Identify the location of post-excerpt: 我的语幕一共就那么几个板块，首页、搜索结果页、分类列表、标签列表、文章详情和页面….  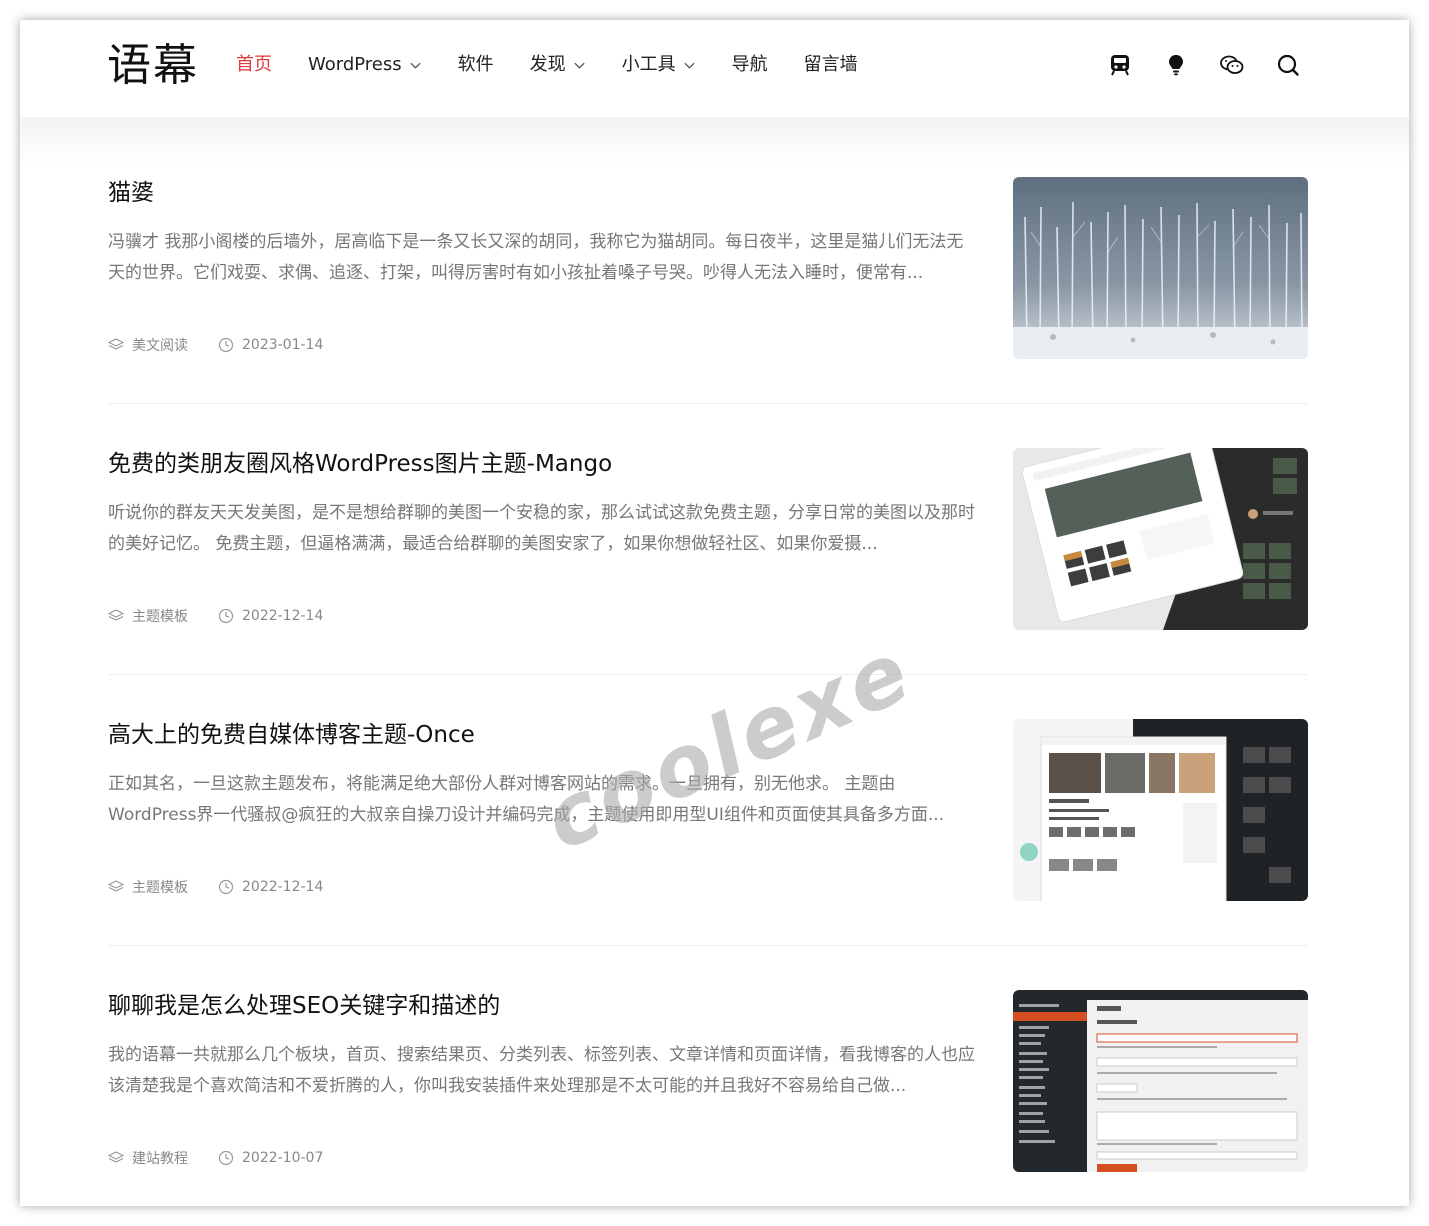
(541, 1070).